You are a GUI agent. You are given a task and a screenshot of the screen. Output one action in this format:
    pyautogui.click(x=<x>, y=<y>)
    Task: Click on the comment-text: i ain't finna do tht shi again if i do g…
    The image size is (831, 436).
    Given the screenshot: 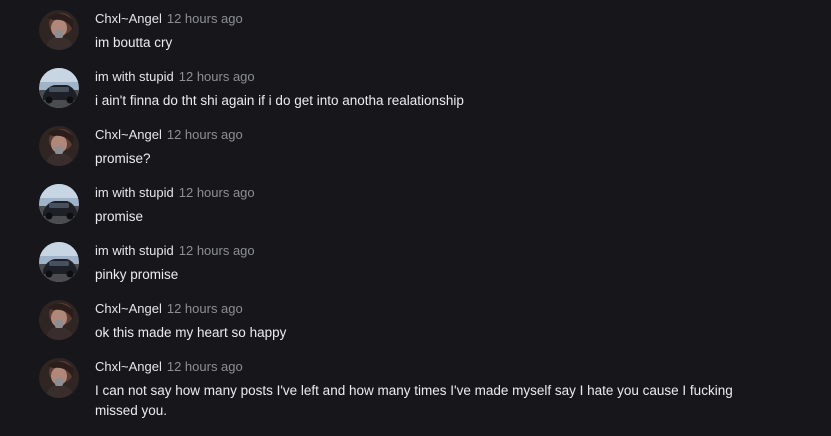 What is the action you would take?
    pyautogui.click(x=279, y=100)
    